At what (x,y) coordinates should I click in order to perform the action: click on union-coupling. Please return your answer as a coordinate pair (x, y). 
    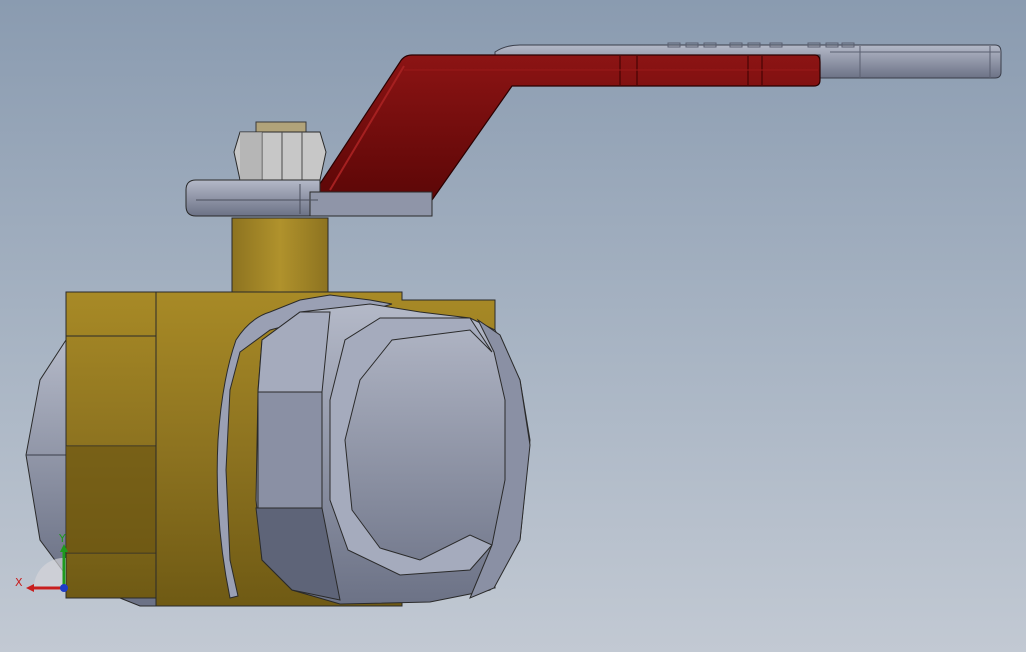
    Looking at the image, I should click on (373, 449).